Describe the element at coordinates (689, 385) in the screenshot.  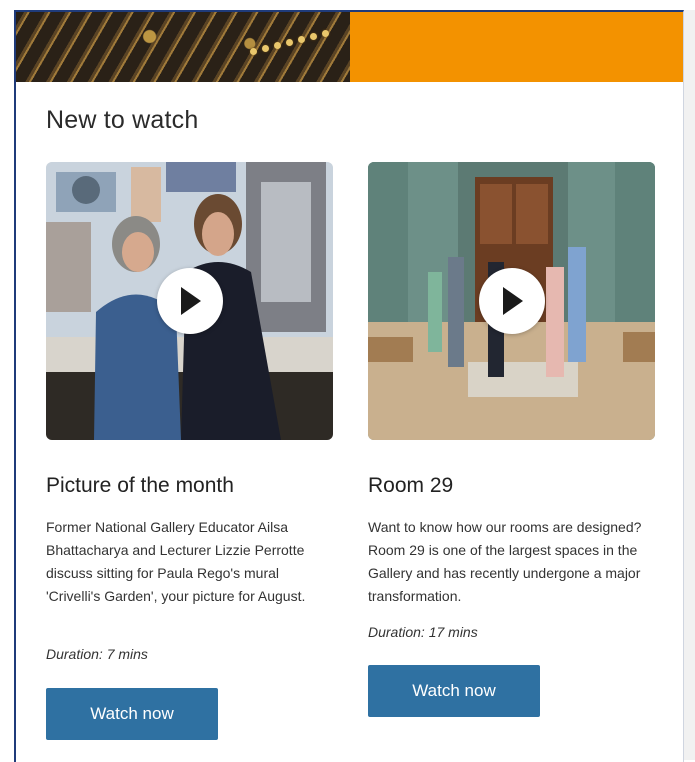
I see `scrollbar-track` at that location.